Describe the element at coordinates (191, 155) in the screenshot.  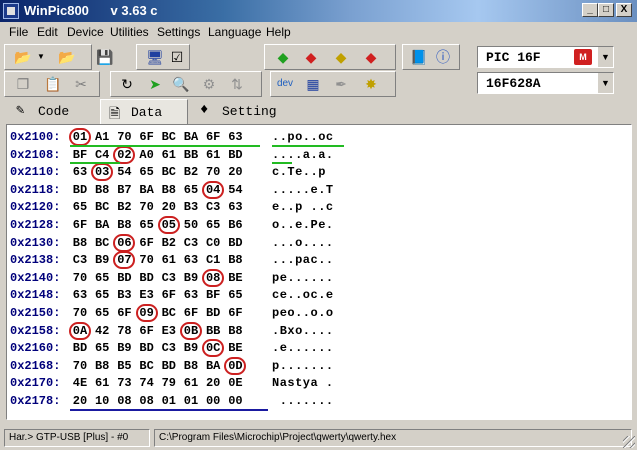
I see `byte-cell: BB` at that location.